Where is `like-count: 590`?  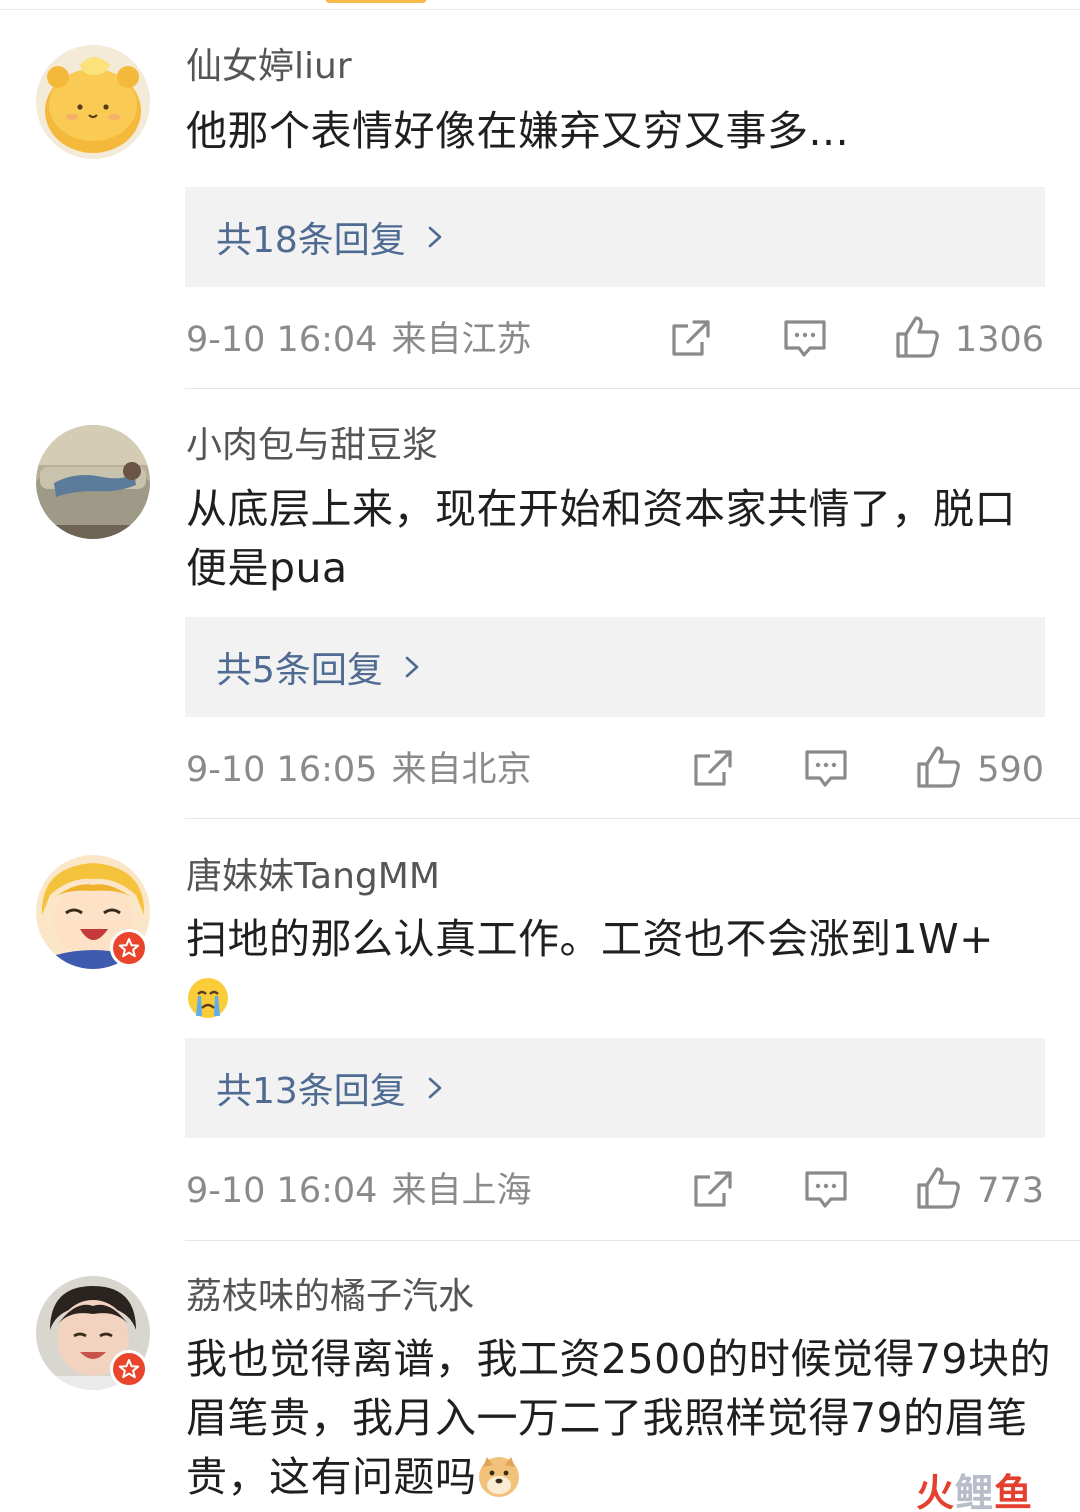
like-count: 590 is located at coordinates (1010, 770).